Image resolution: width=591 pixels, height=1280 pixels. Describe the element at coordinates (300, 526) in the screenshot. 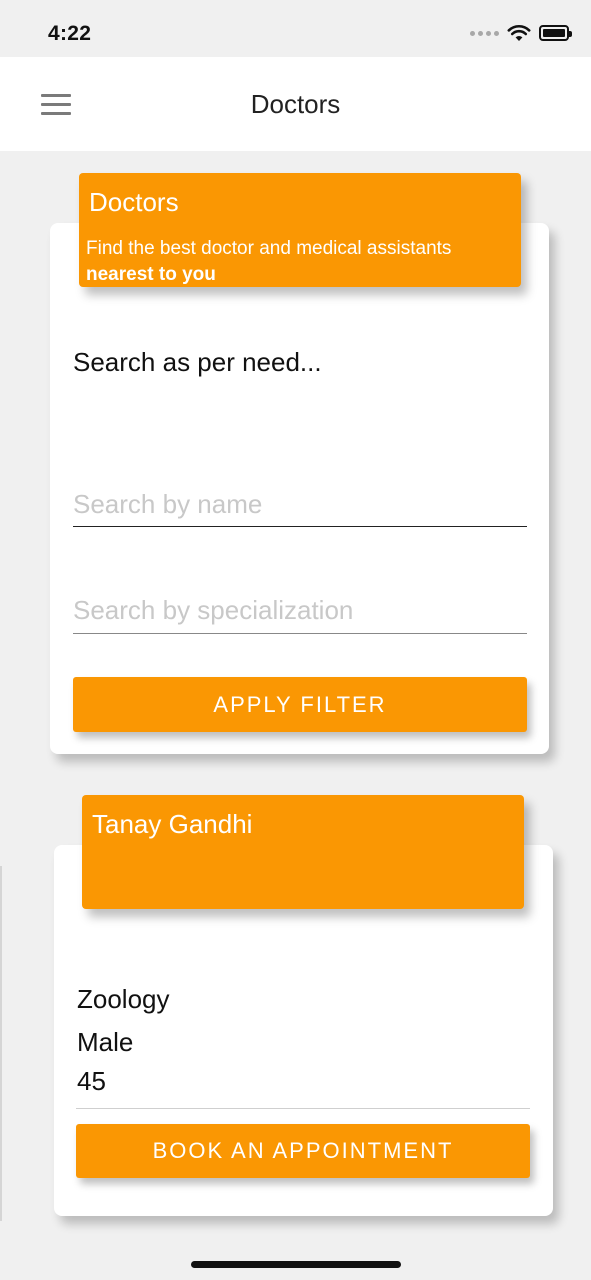

I see `name-field-underline` at that location.